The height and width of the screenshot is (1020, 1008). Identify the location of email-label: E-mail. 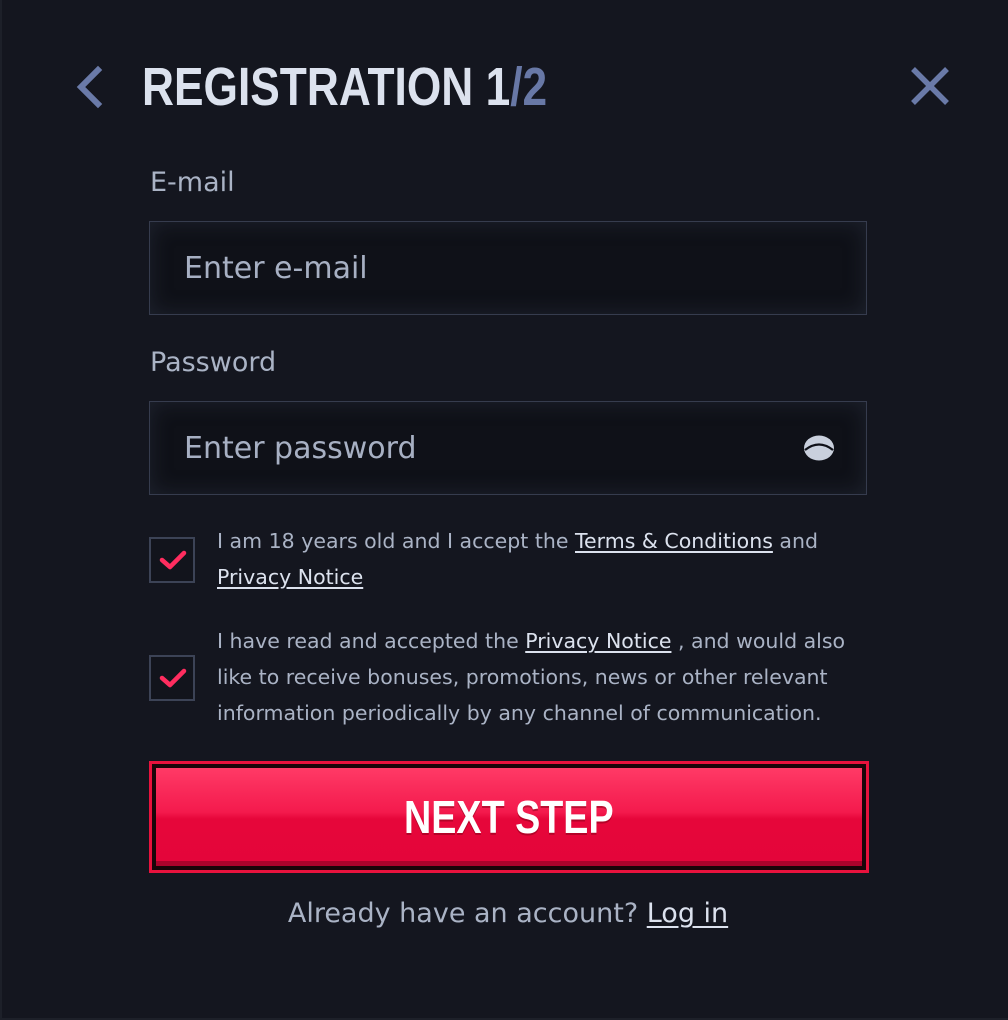
(192, 182).